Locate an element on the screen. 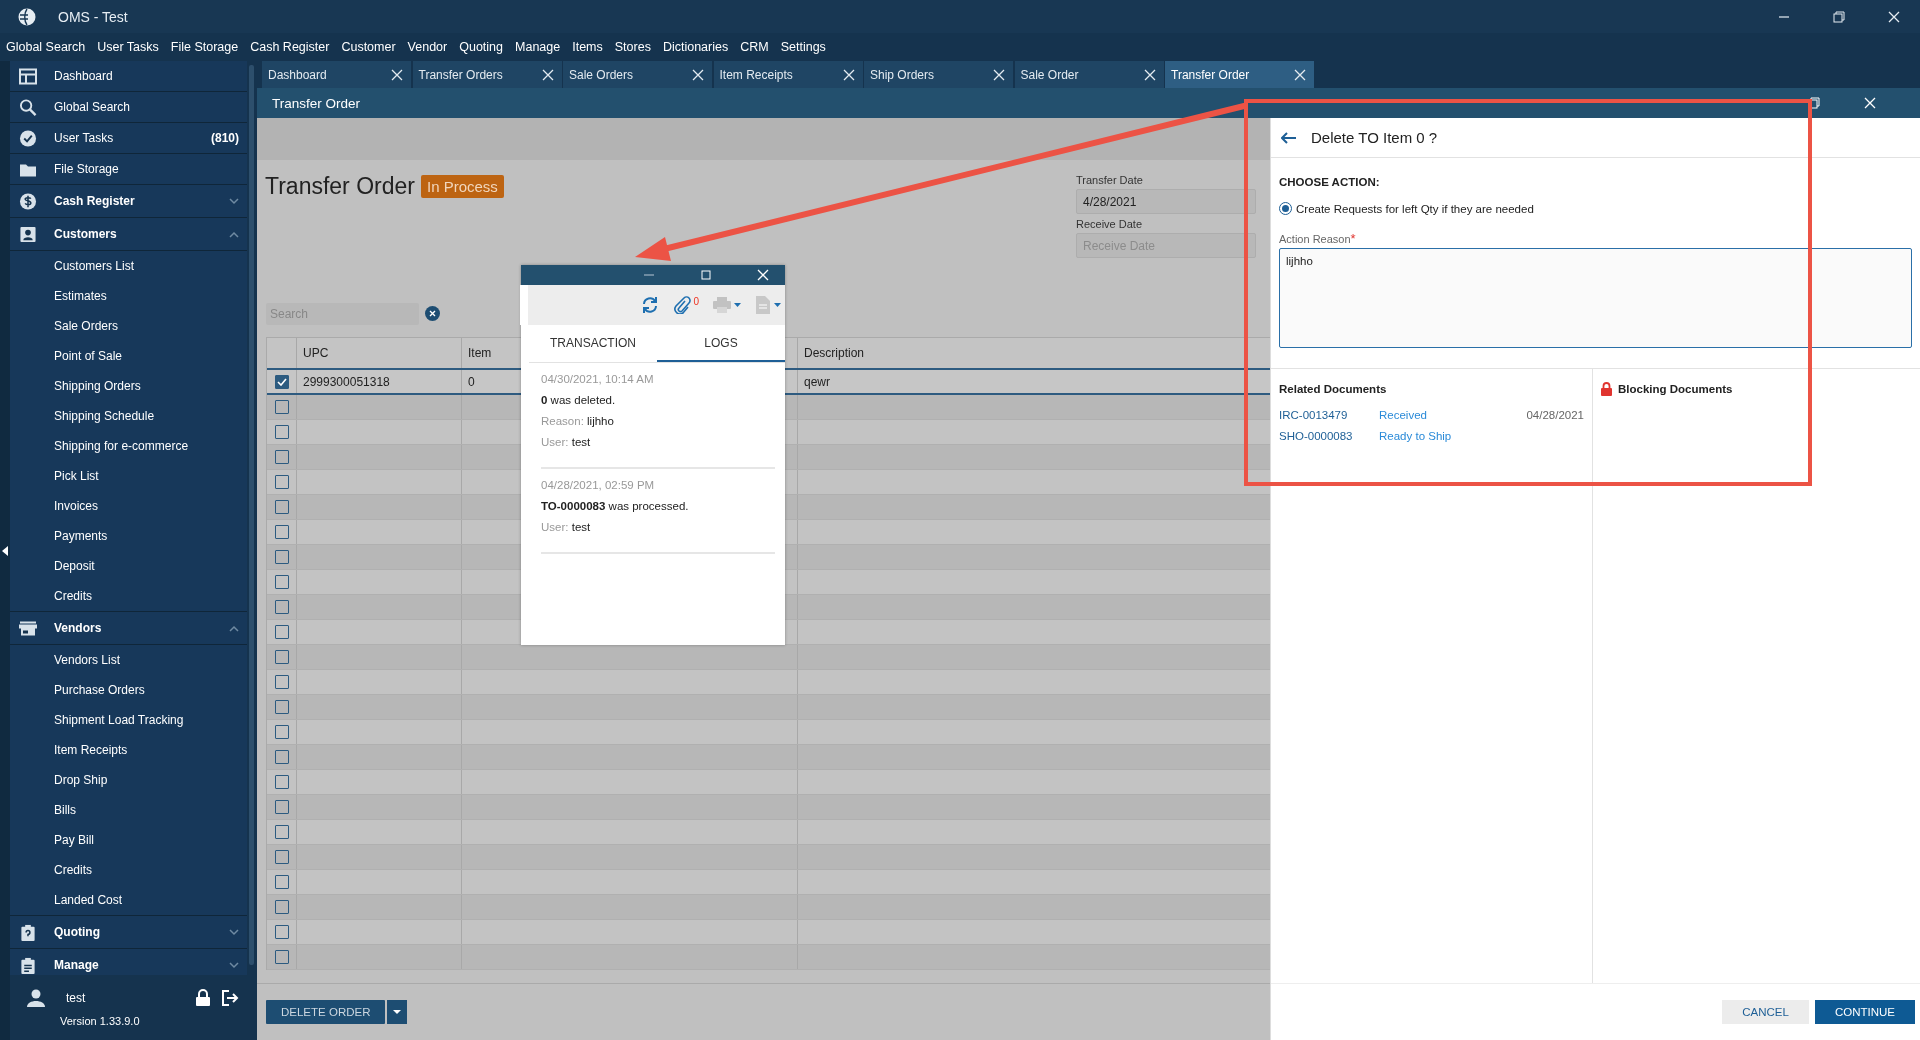 This screenshot has width=1920, height=1040. menu-item: Global Search is located at coordinates (46, 47).